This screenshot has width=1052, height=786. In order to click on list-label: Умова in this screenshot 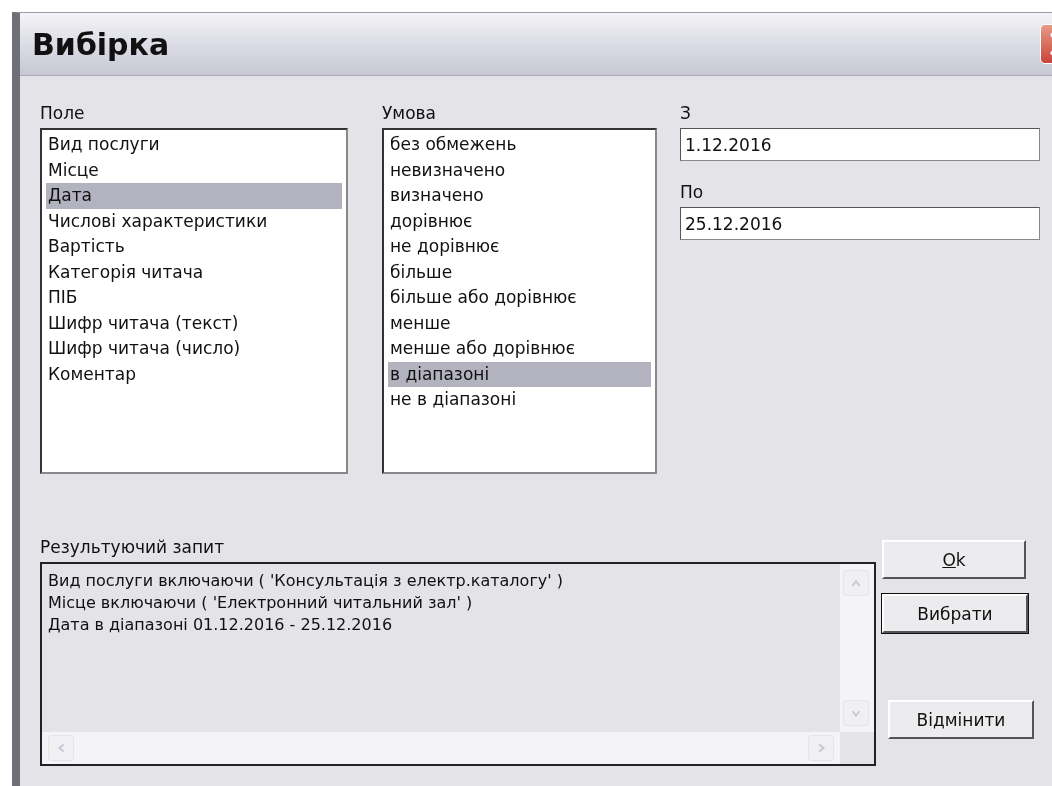, I will do `click(410, 113)`.